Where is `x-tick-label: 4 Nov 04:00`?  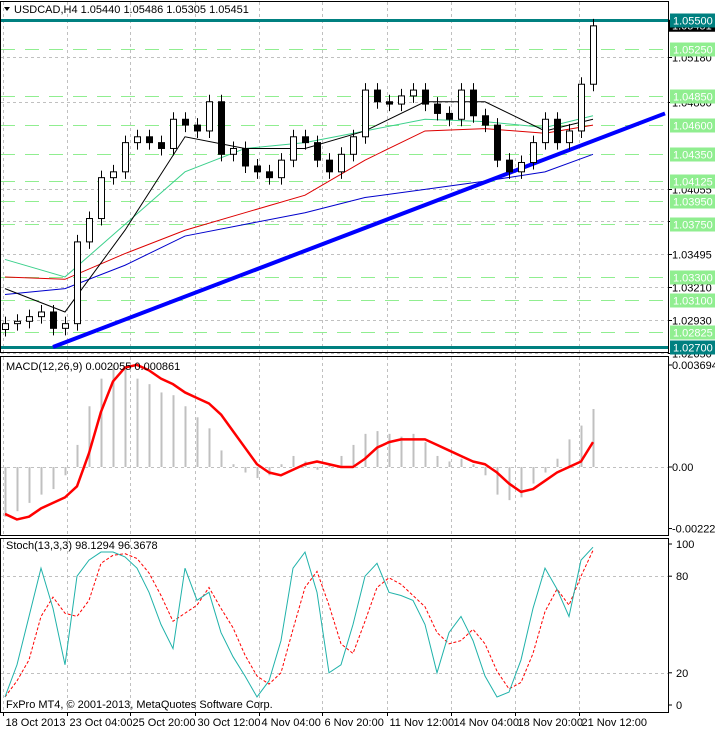
x-tick-label: 4 Nov 04:00 is located at coordinates (291, 723).